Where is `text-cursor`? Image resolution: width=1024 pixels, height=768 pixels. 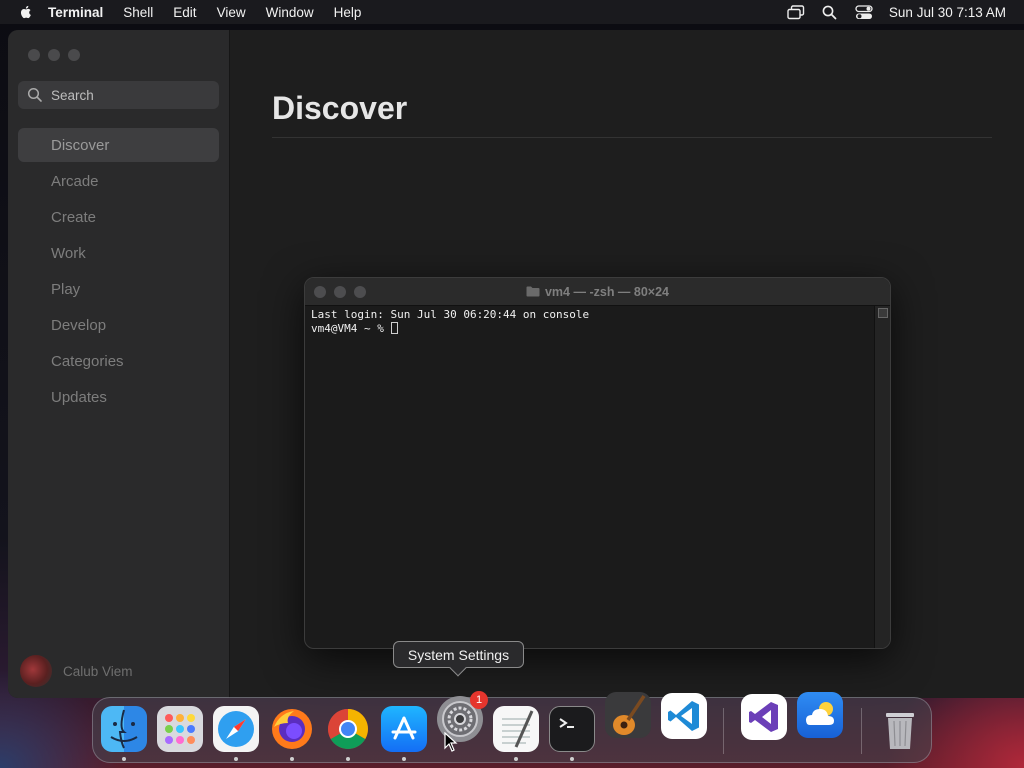
text-cursor is located at coordinates (395, 328).